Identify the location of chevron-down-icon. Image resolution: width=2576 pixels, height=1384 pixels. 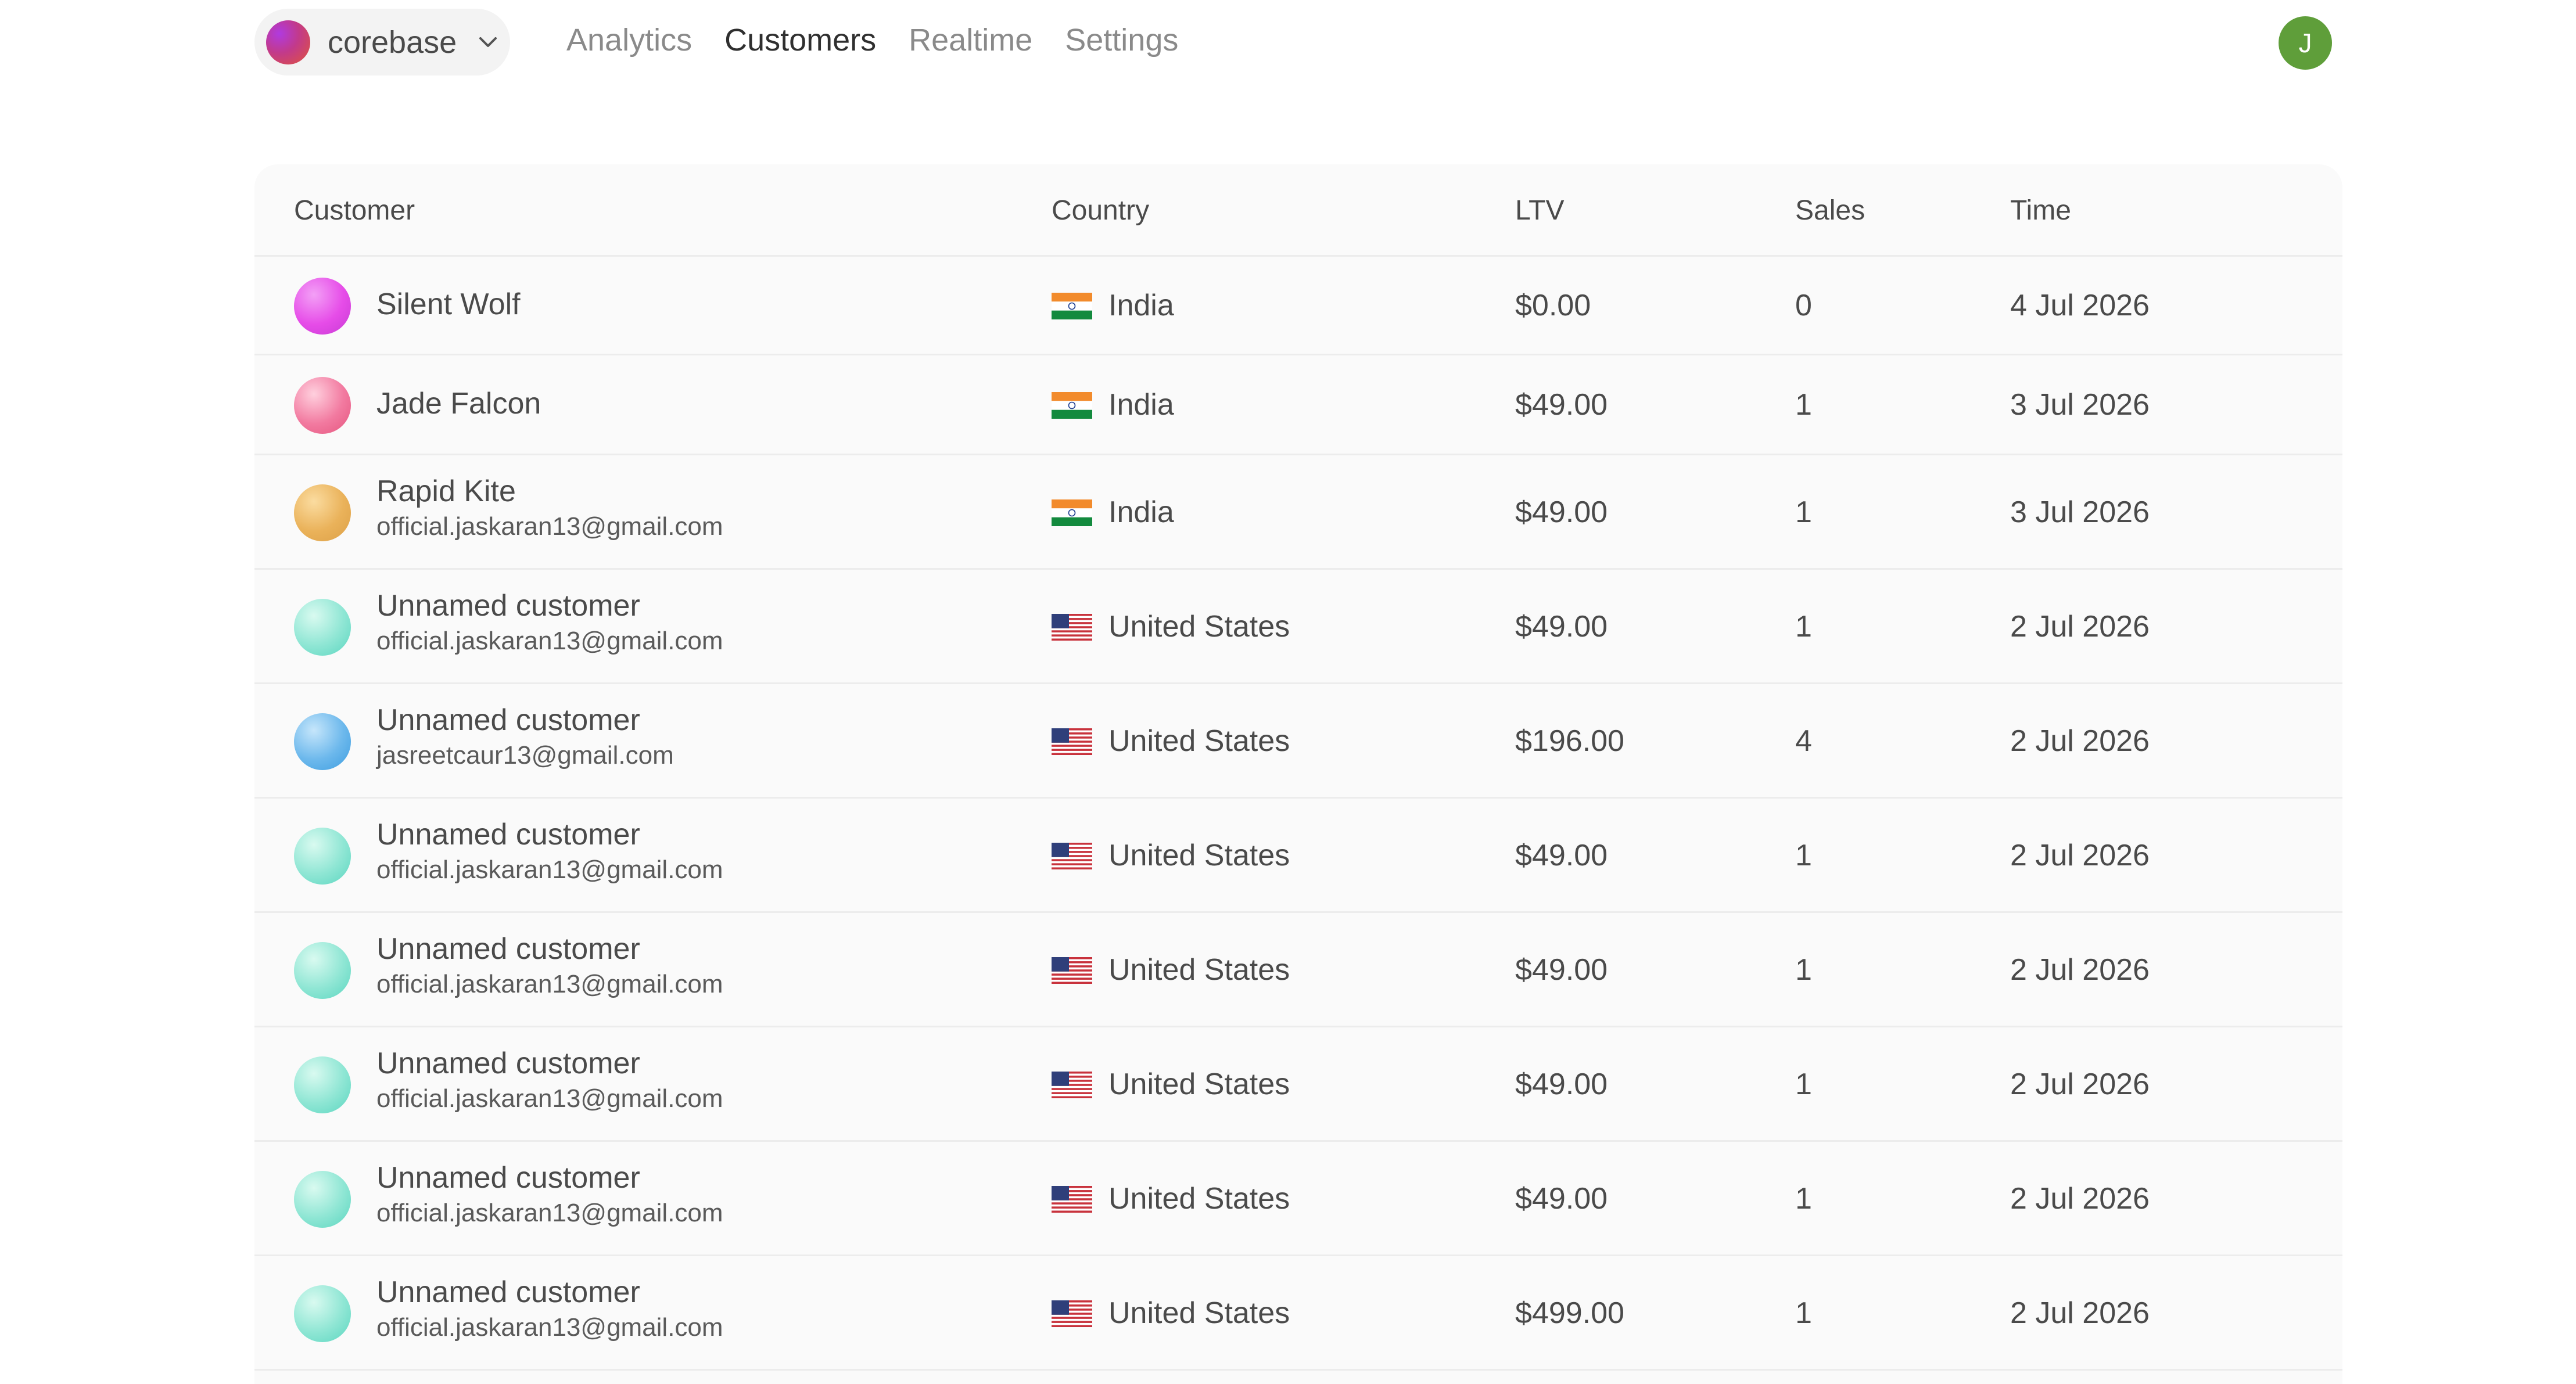
(488, 43).